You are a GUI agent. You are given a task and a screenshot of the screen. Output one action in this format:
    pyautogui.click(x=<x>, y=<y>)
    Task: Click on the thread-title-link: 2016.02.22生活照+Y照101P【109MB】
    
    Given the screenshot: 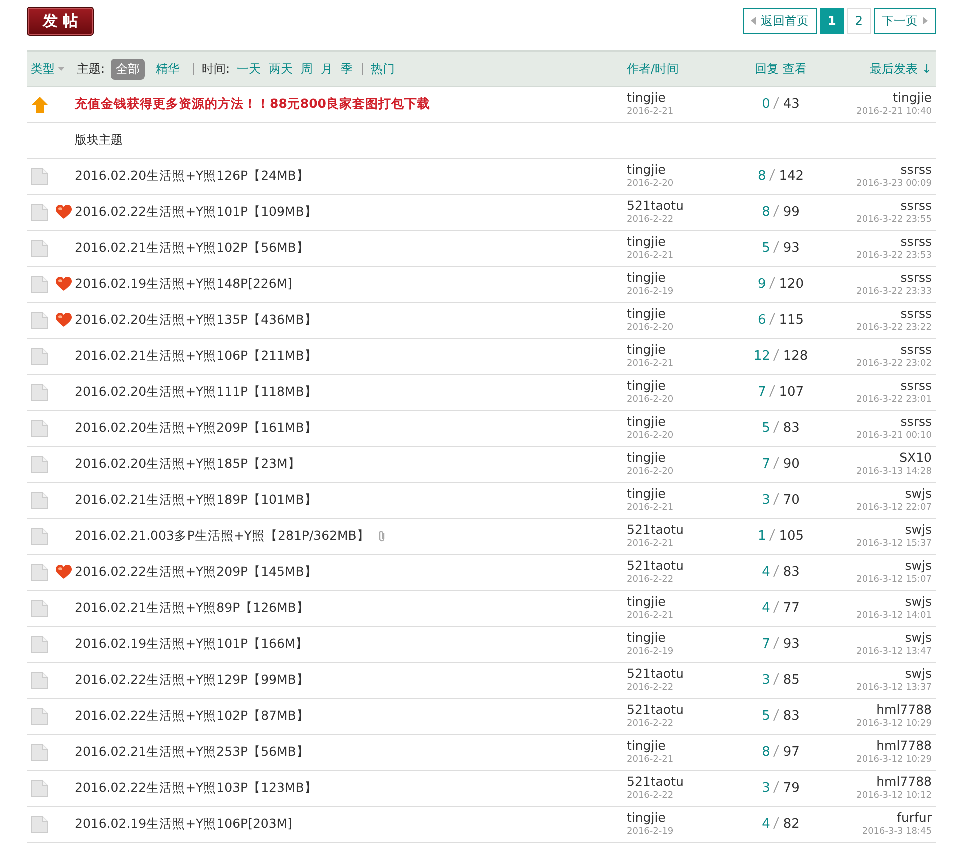 What is the action you would take?
    pyautogui.click(x=196, y=212)
    